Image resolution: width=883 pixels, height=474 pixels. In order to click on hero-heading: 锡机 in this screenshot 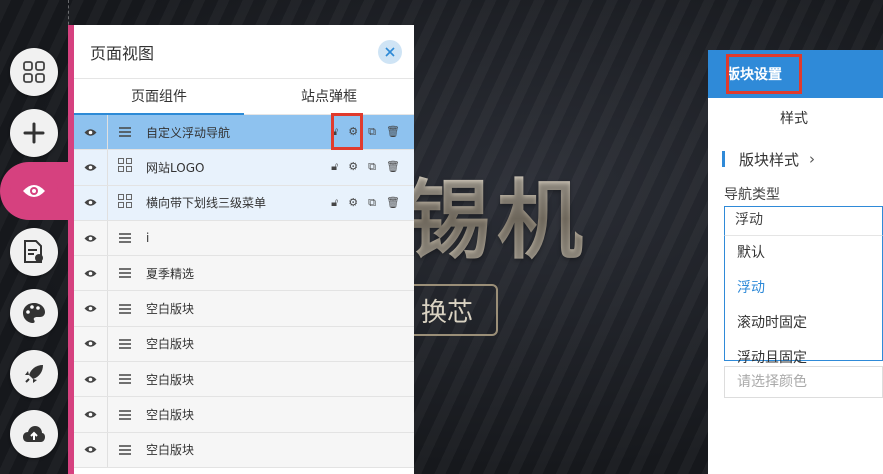, I will do `click(497, 212)`.